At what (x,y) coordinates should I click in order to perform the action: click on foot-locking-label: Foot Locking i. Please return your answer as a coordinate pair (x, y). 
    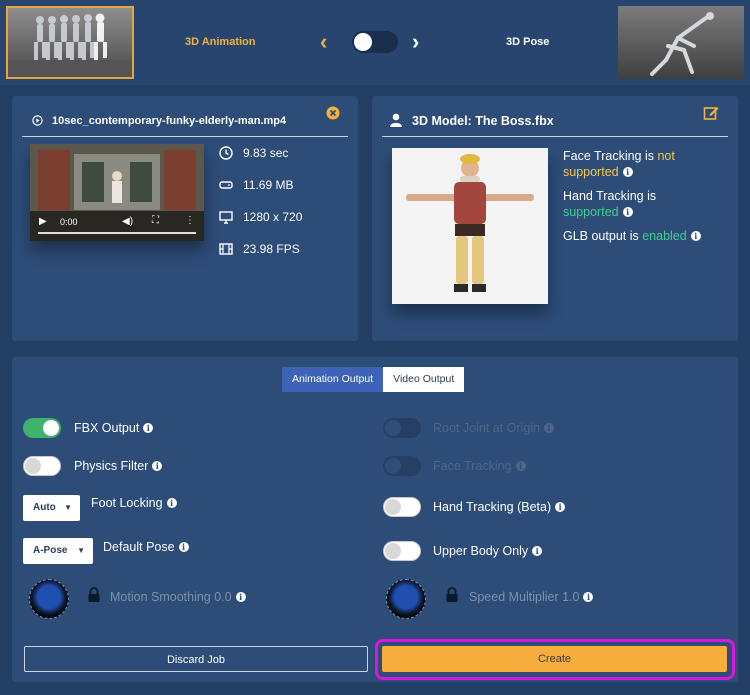
    Looking at the image, I should click on (134, 503).